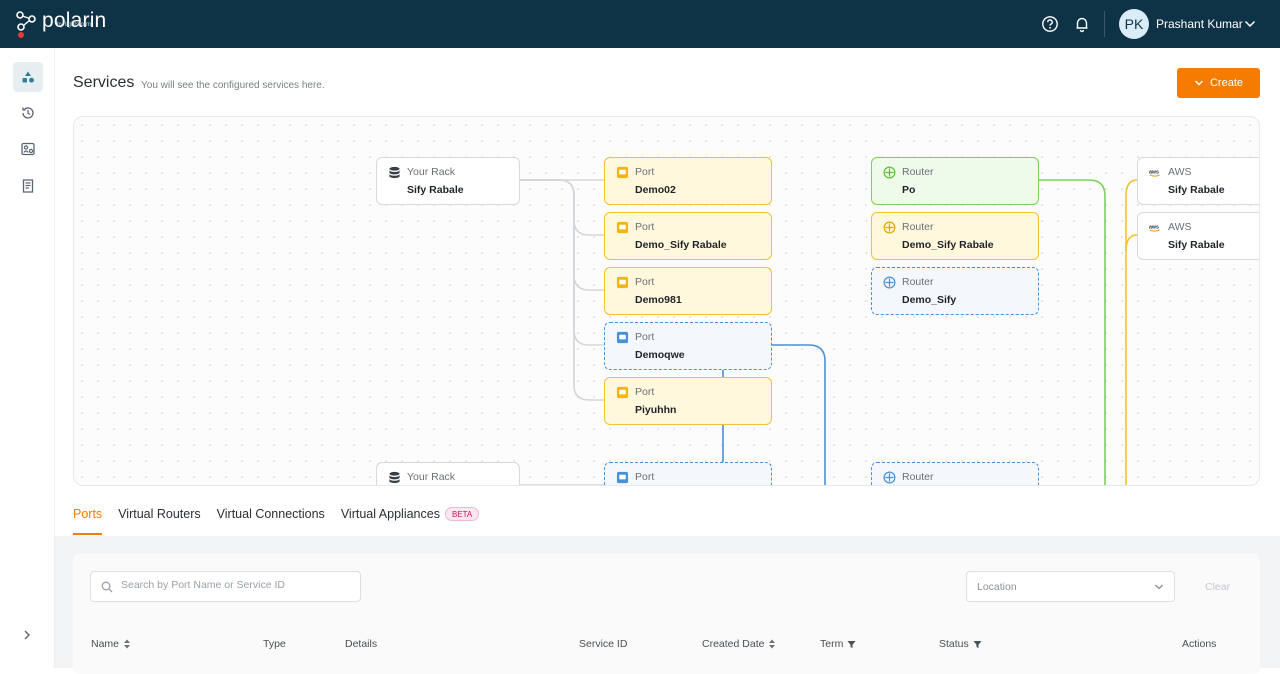  Describe the element at coordinates (74, 25) in the screenshot. I see `brand-subtitle: by lightstorm` at that location.